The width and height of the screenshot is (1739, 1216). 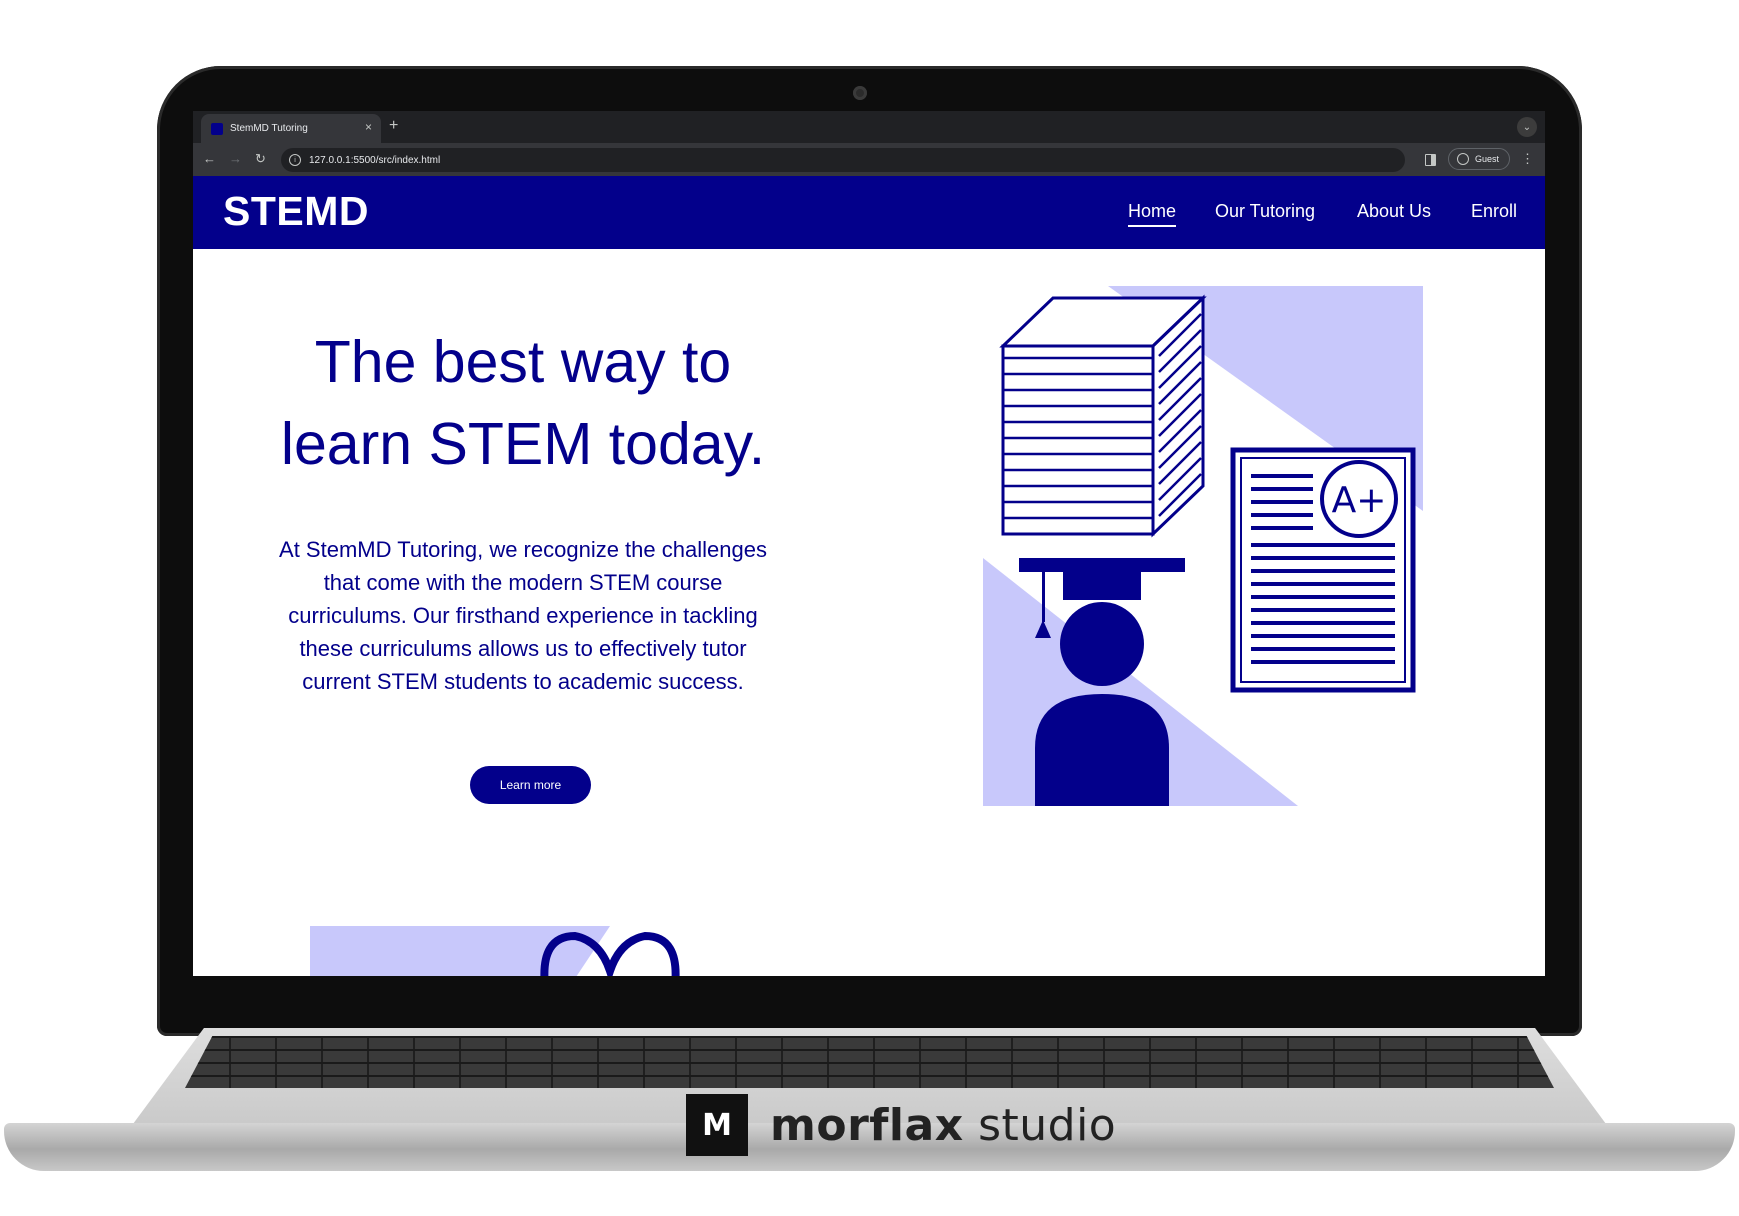 What do you see at coordinates (717, 1125) in the screenshot?
I see `morflax-logo-icon: M` at bounding box center [717, 1125].